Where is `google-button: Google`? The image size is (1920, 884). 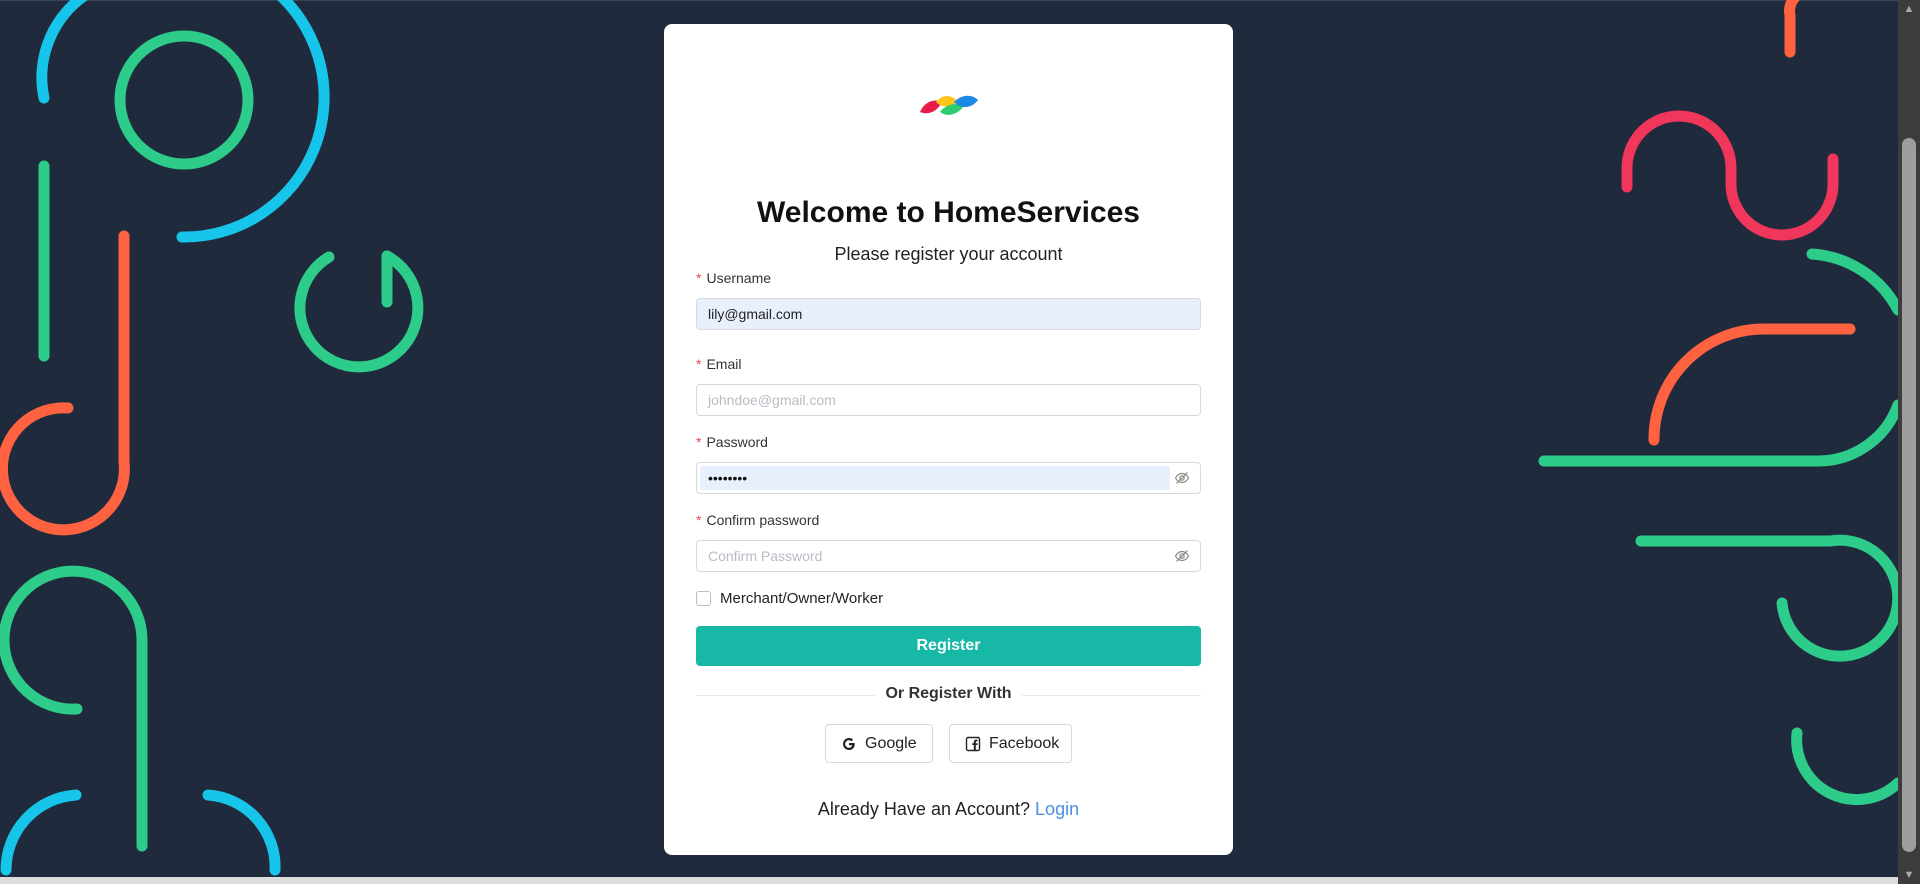
google-button: Google is located at coordinates (879, 743).